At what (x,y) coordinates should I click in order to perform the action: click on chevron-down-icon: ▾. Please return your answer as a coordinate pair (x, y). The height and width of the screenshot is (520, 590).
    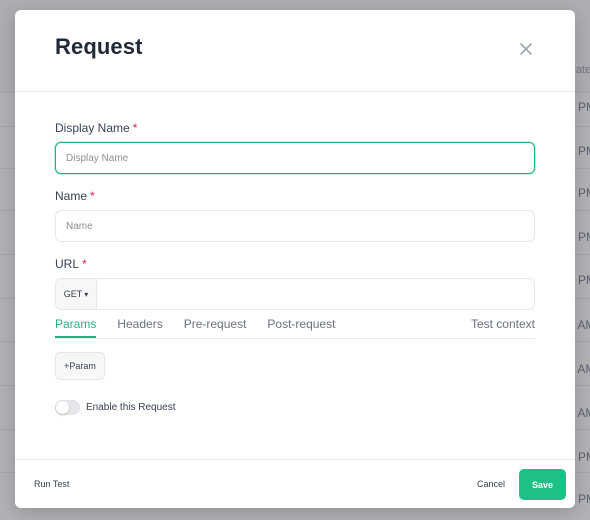
    Looking at the image, I should click on (86, 294).